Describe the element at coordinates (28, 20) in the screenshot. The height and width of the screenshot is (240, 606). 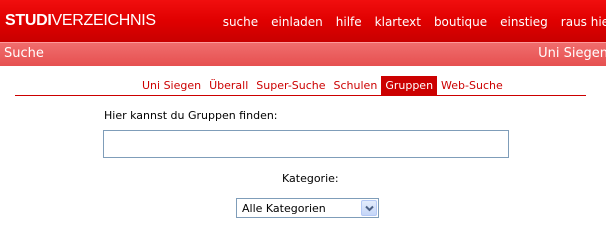
I see `logo-part-bold: STUDI` at that location.